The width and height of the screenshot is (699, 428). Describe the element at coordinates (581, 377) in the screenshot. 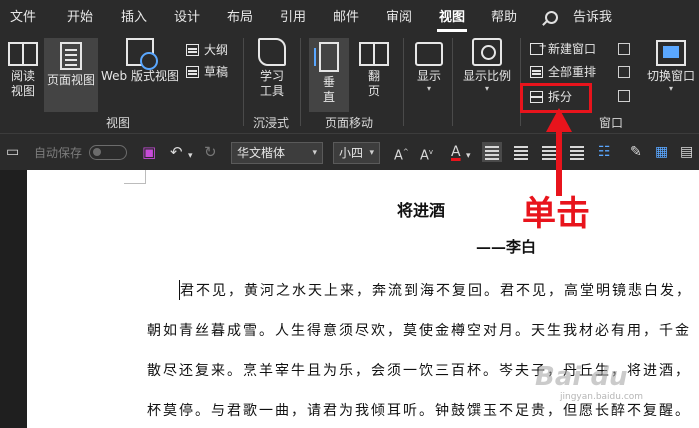

I see `baidu-watermark: Bai du` at that location.